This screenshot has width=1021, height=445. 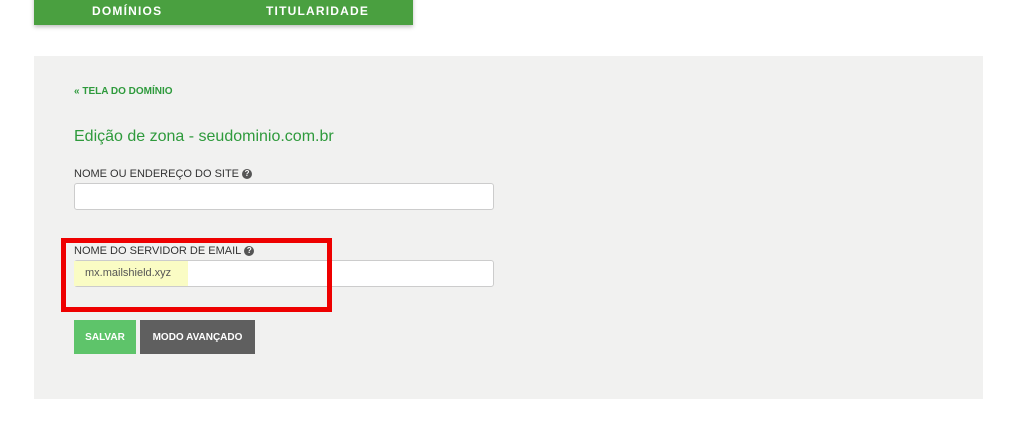 I want to click on highlight-box, so click(x=196, y=275).